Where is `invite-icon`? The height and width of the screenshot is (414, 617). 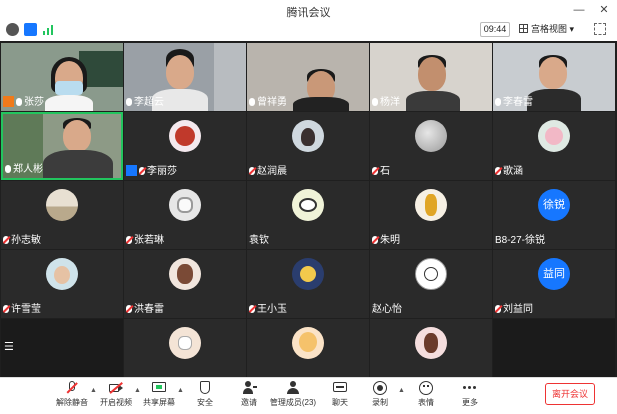
invite-icon is located at coordinates (249, 388).